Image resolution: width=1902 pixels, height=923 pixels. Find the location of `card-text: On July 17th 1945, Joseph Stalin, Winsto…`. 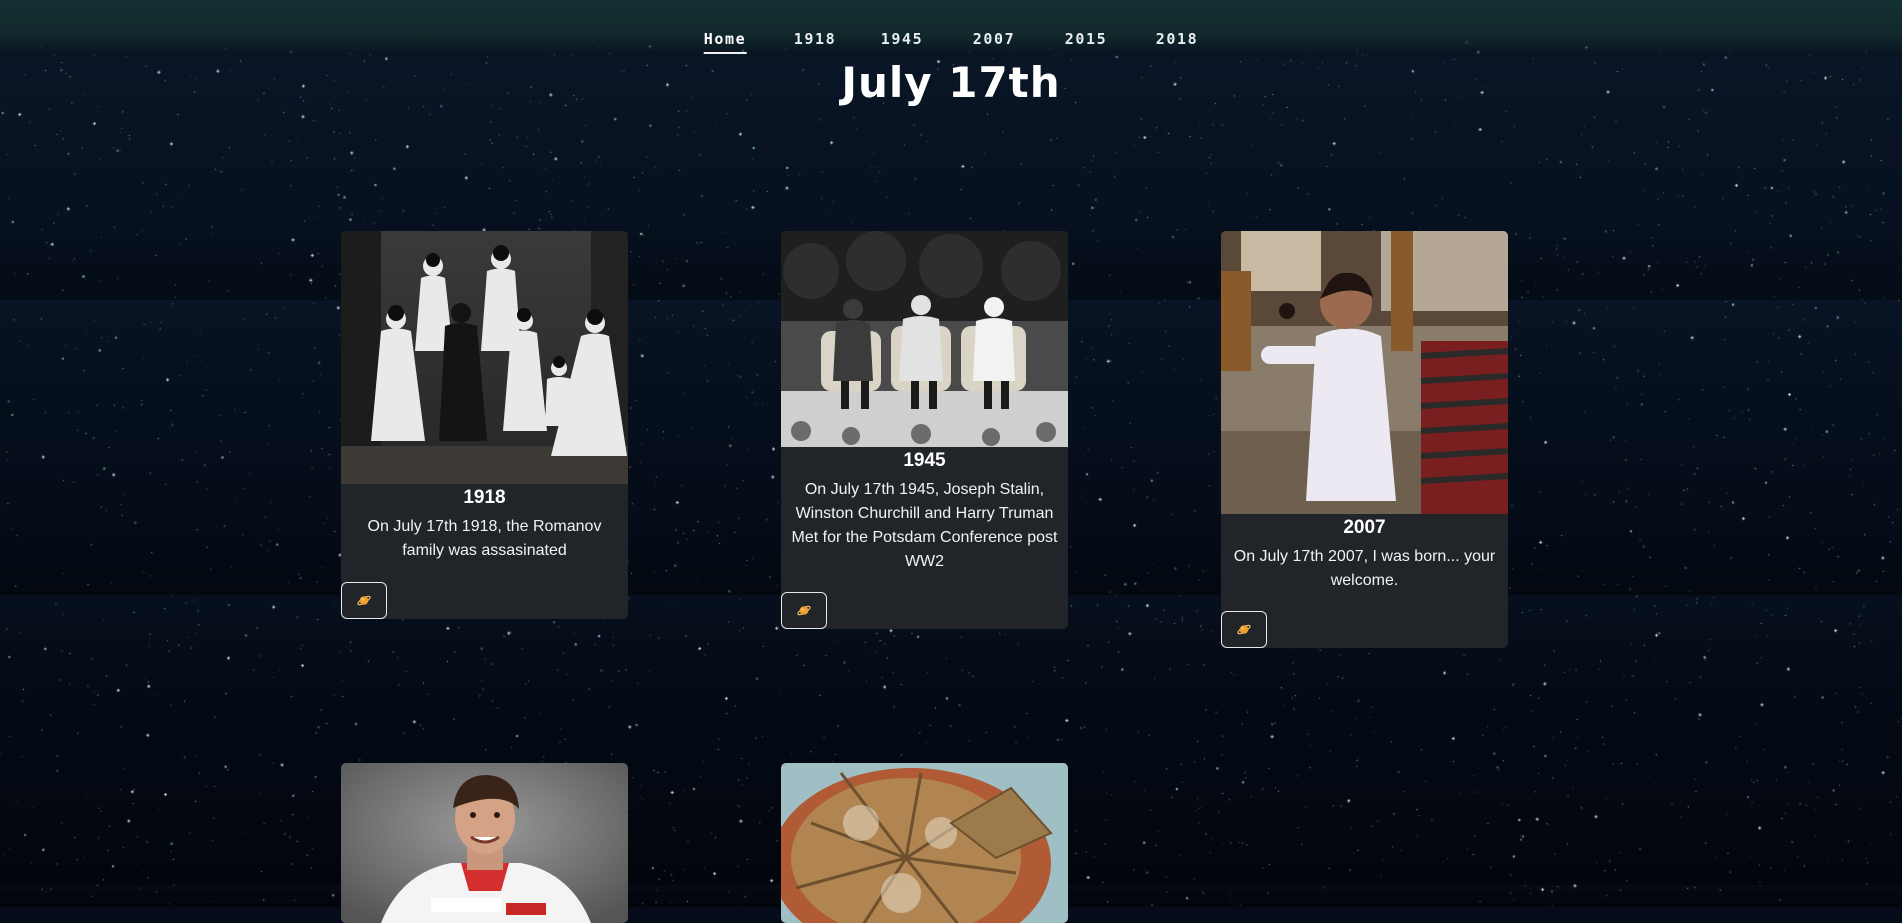

card-text: On July 17th 1945, Joseph Stalin, Winsto… is located at coordinates (924, 525).